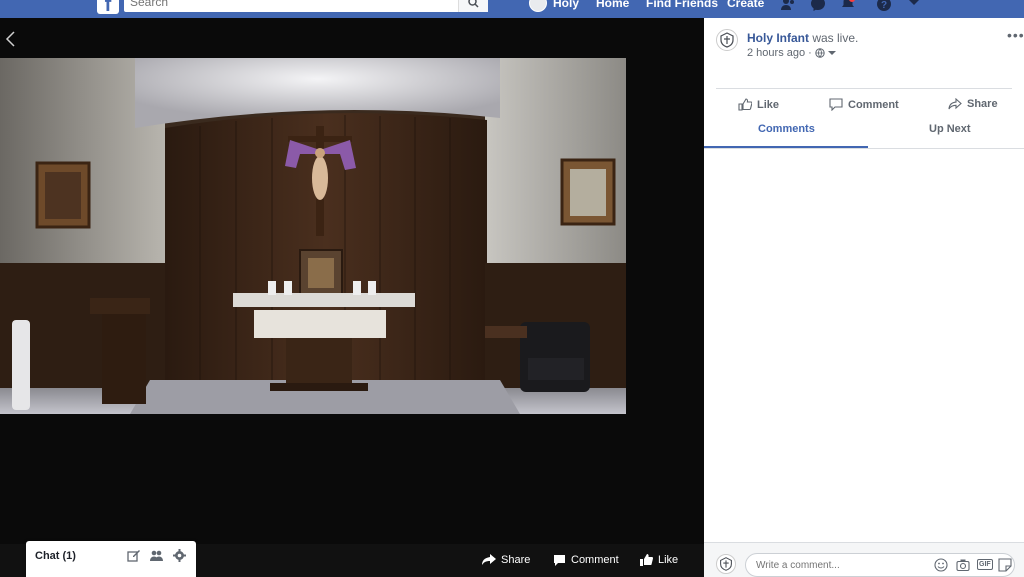  Describe the element at coordinates (820, 53) in the screenshot. I see `globe-icon` at that location.